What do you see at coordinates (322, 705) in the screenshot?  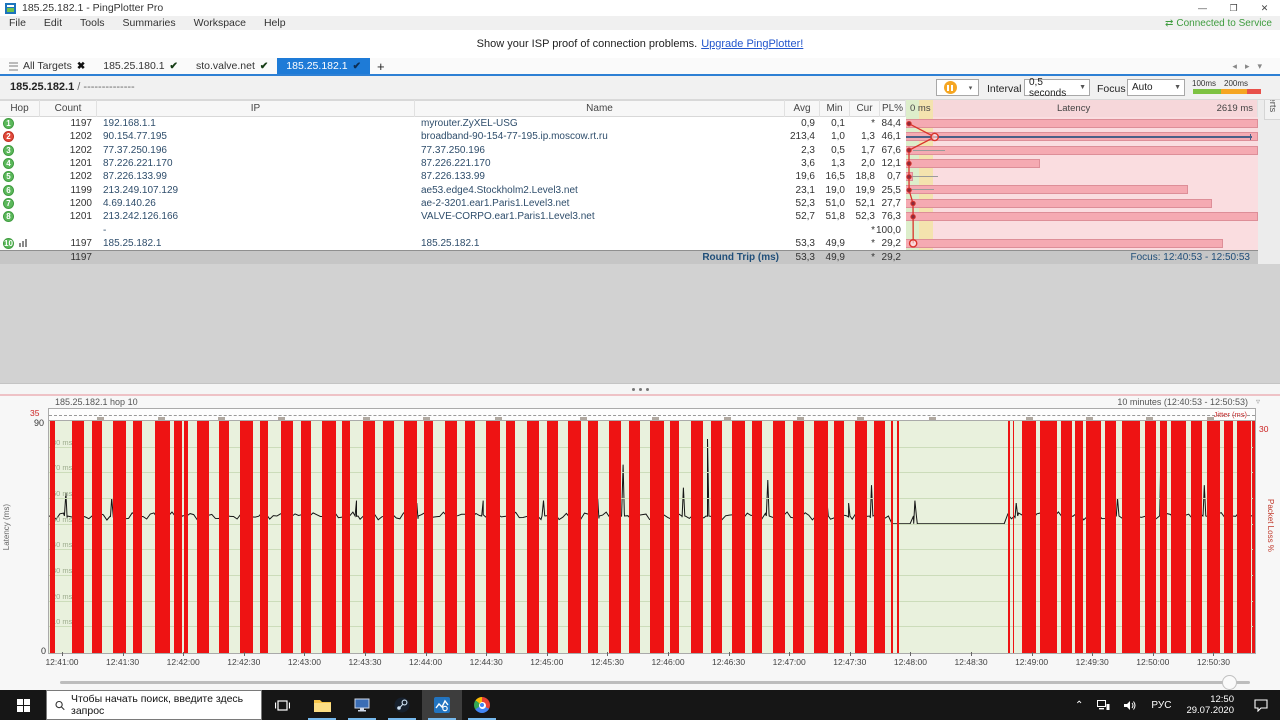 I see `file-explorer-button` at bounding box center [322, 705].